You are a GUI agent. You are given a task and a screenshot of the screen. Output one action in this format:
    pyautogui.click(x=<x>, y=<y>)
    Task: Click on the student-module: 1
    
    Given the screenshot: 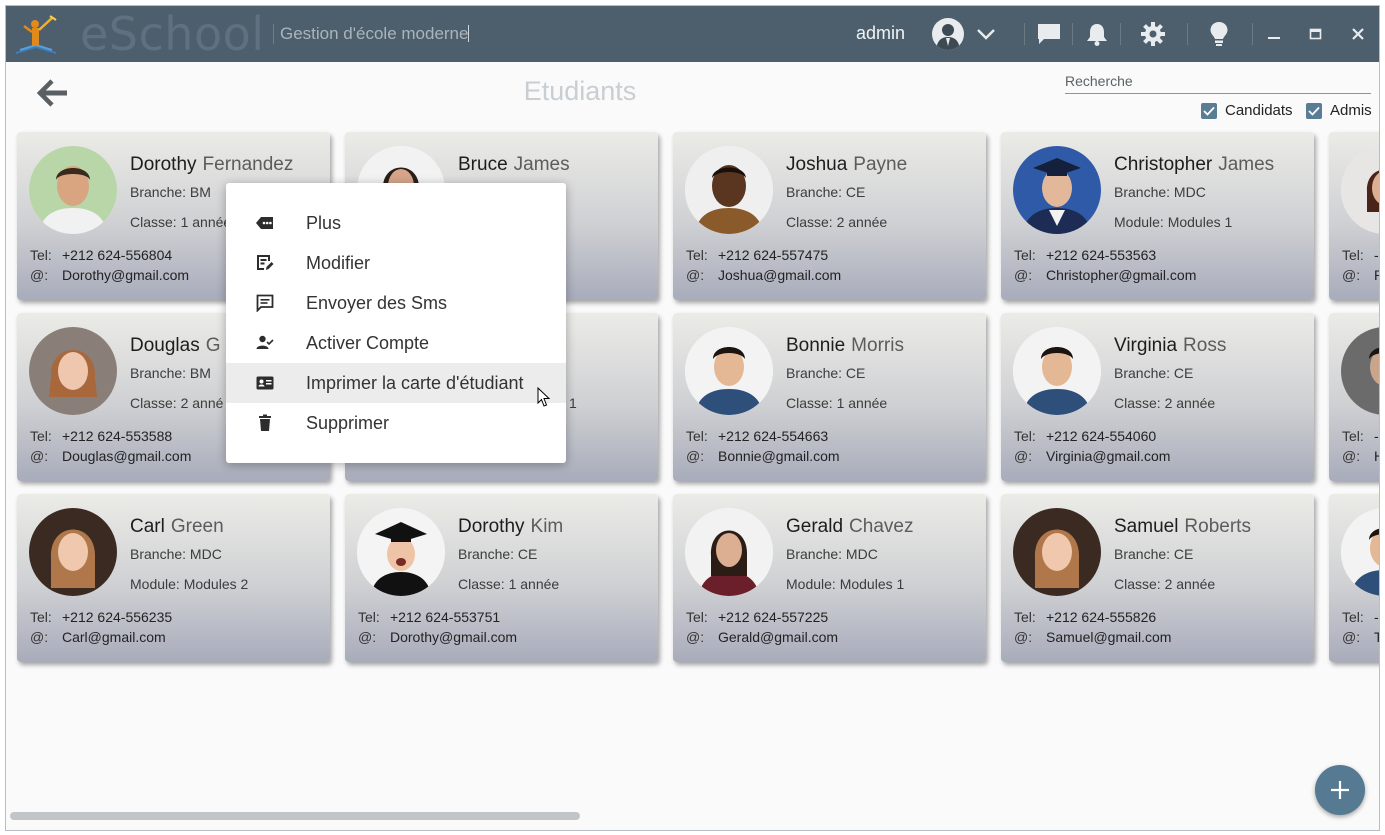 What is the action you would take?
    pyautogui.click(x=573, y=403)
    